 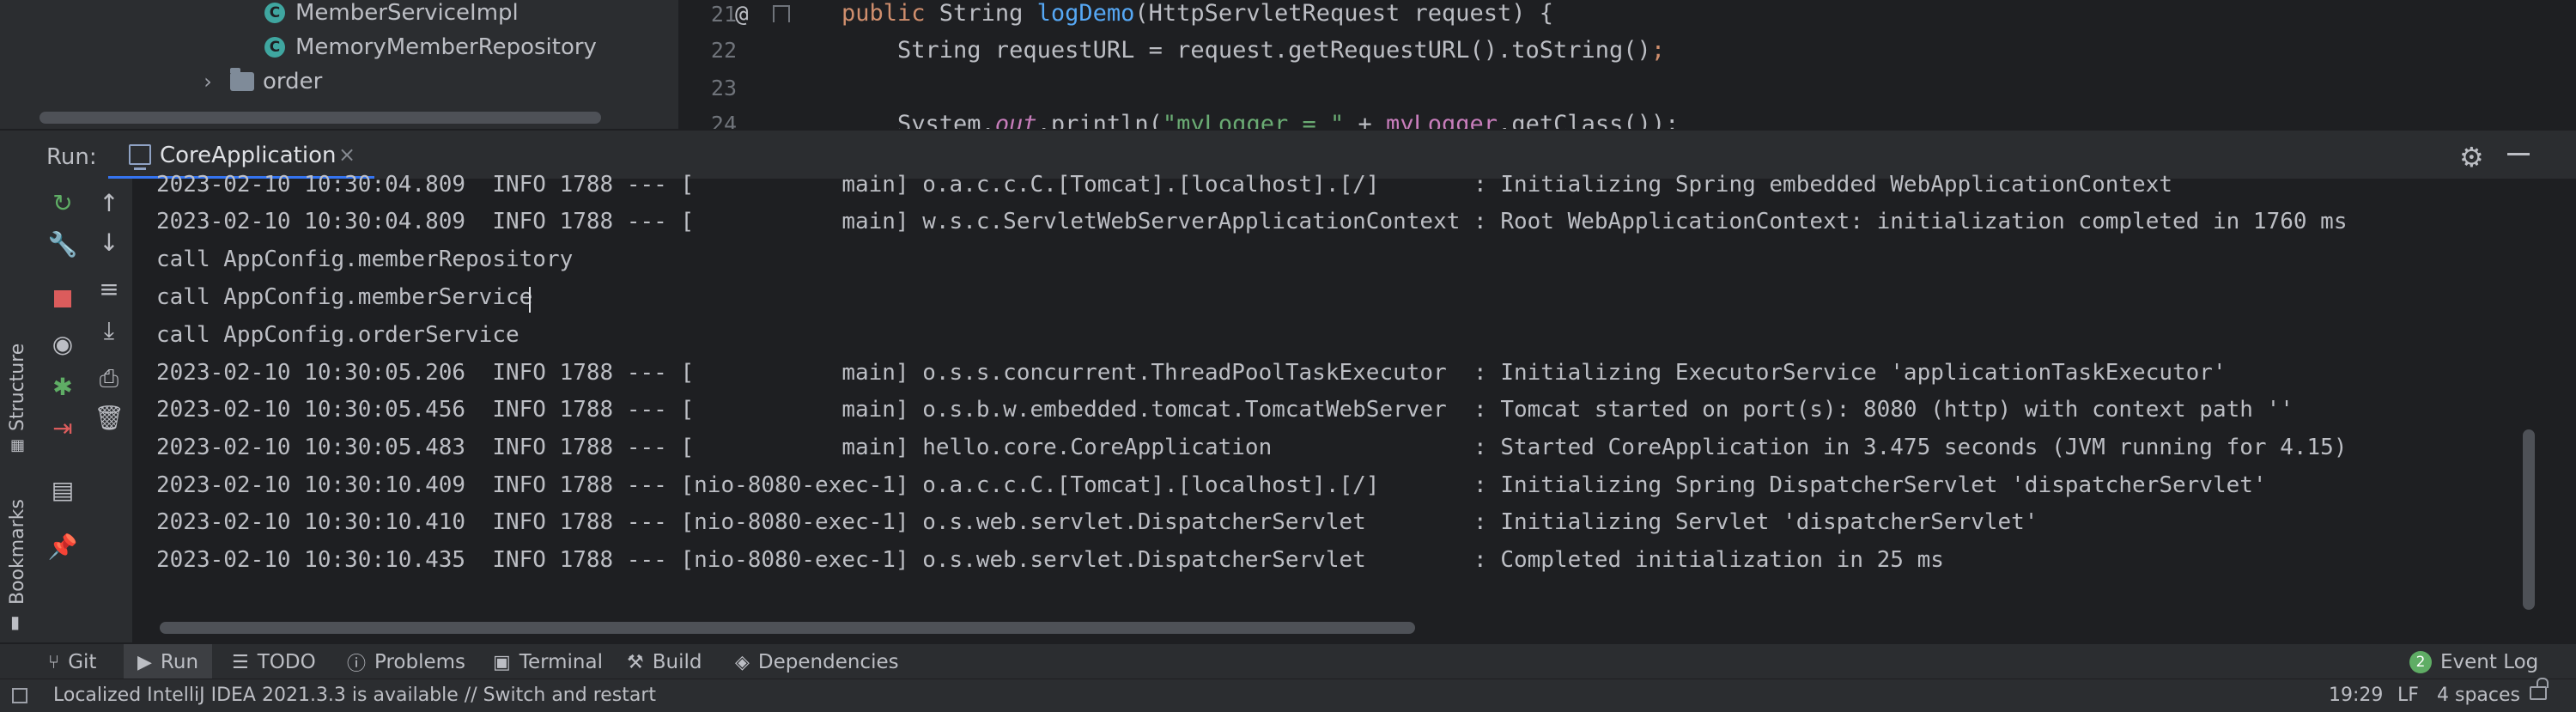 I want to click on project-tree-scrollbar, so click(x=320, y=118).